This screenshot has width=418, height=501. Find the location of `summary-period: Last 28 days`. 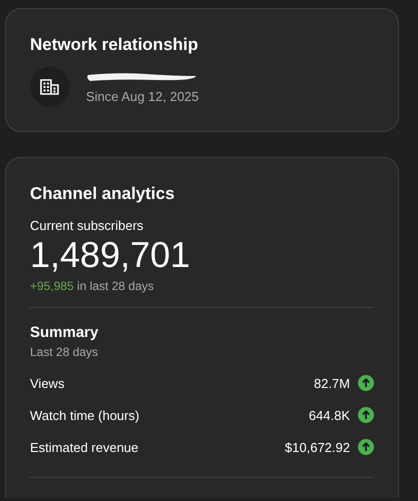

summary-period: Last 28 days is located at coordinates (65, 352).